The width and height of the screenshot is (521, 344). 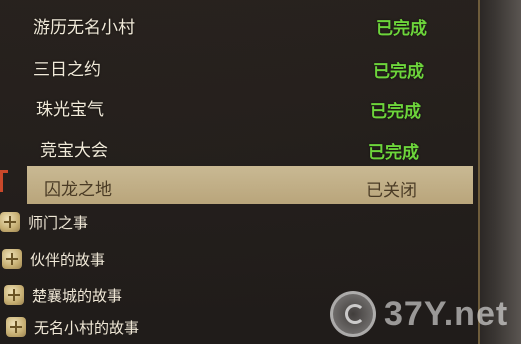 I want to click on quest-status: 已关闭, so click(x=391, y=191).